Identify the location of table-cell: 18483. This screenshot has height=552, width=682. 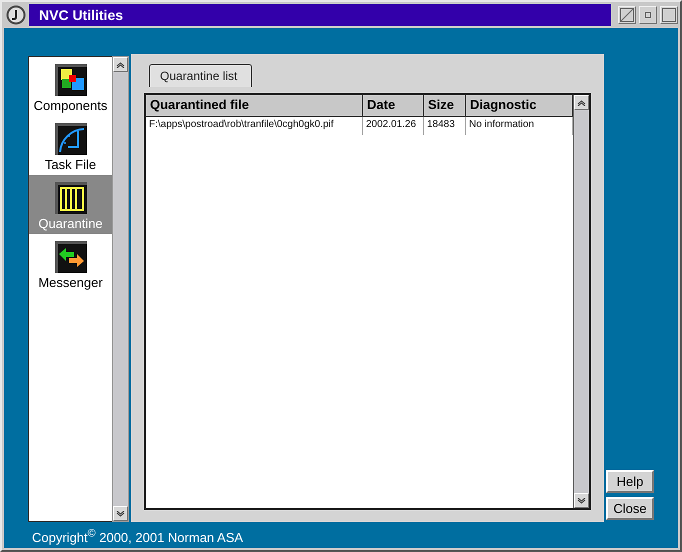
(445, 126).